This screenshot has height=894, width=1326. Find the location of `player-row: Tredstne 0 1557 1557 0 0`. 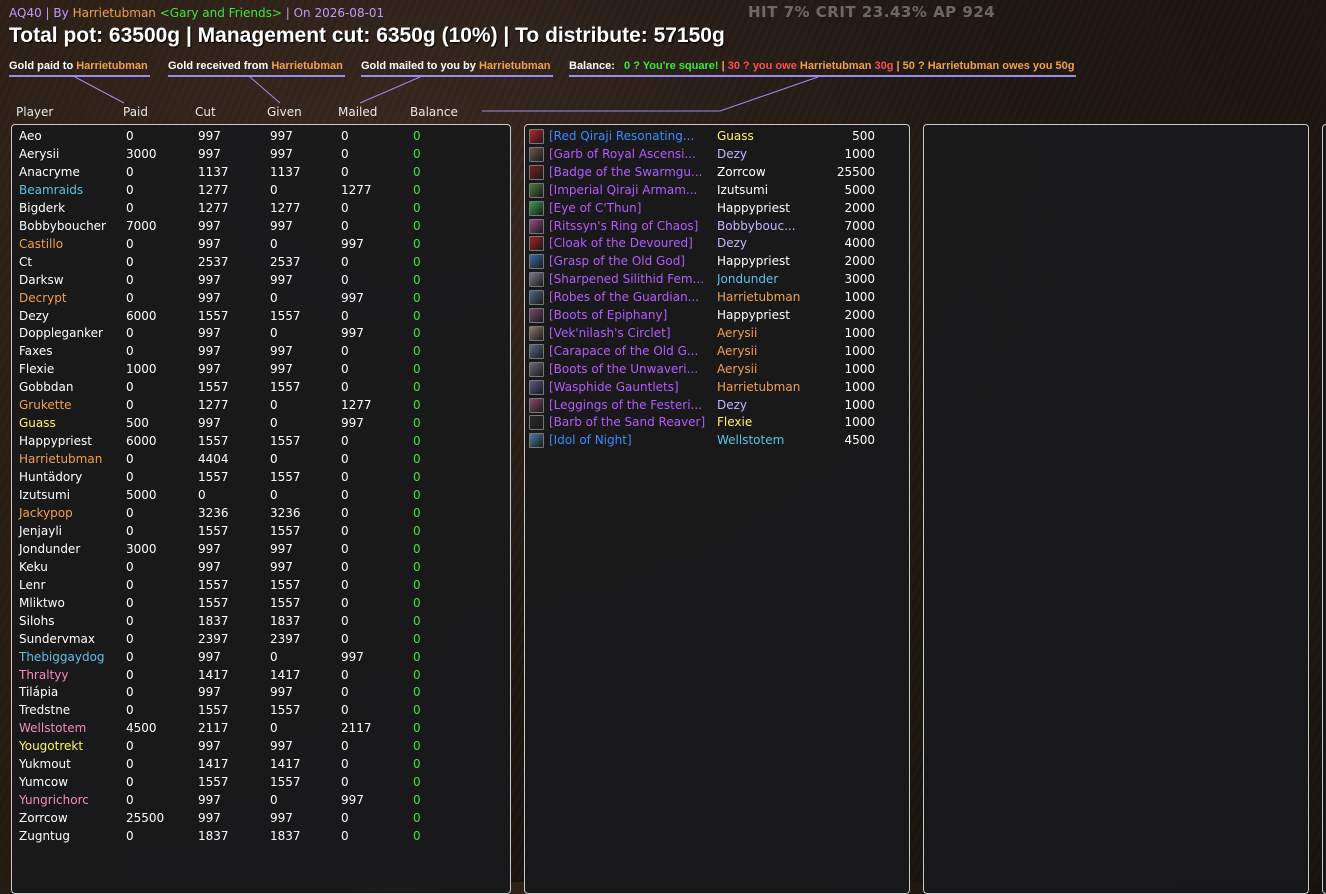

player-row: Tredstne 0 1557 1557 0 0 is located at coordinates (261, 712).